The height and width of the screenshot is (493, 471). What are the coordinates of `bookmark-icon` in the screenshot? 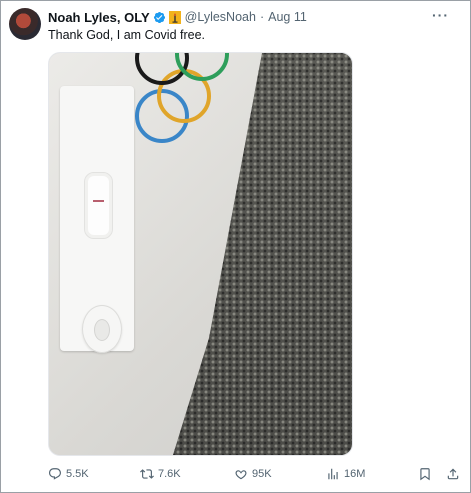 It's located at (425, 474).